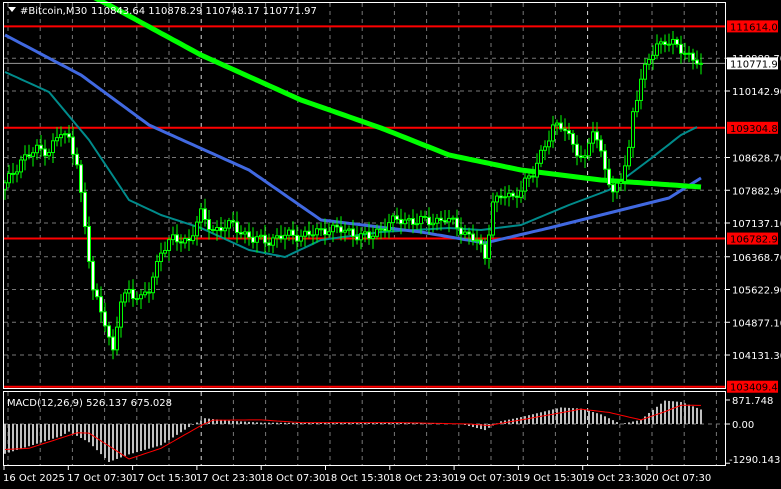 The image size is (781, 489). Describe the element at coordinates (755, 27) in the screenshot. I see `level-price-label: 111614.09` at that location.